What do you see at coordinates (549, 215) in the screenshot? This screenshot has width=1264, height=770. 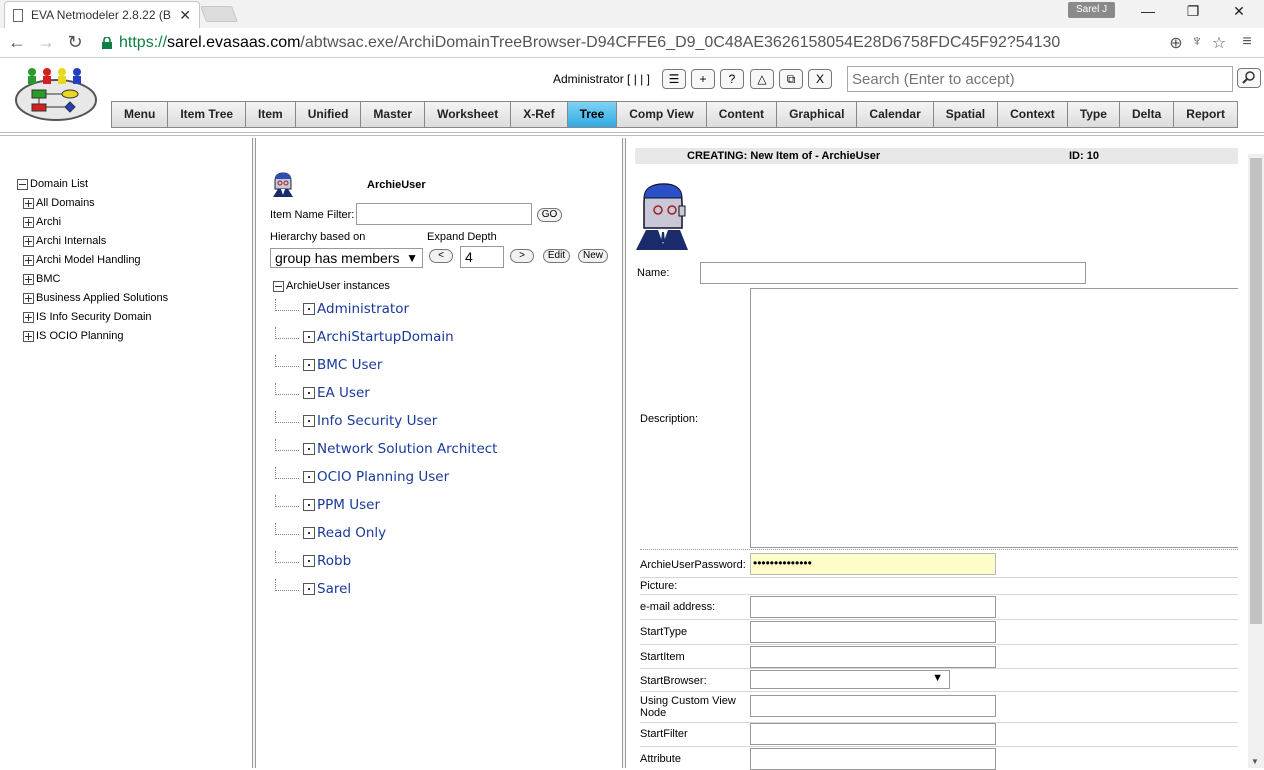 I see `go-button: GO` at bounding box center [549, 215].